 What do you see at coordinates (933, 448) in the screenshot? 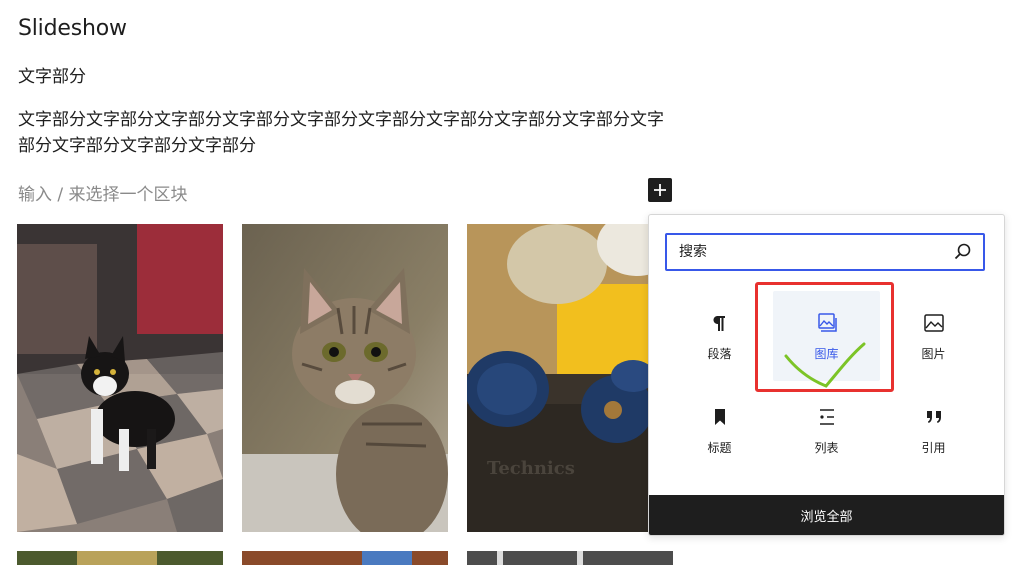
I see `block-label: 引用` at bounding box center [933, 448].